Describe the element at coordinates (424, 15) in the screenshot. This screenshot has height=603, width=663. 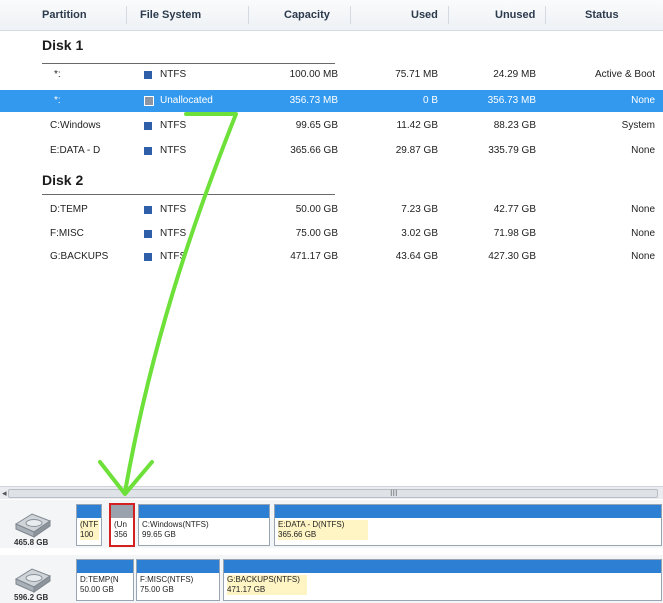
I see `col-used: Used` at that location.